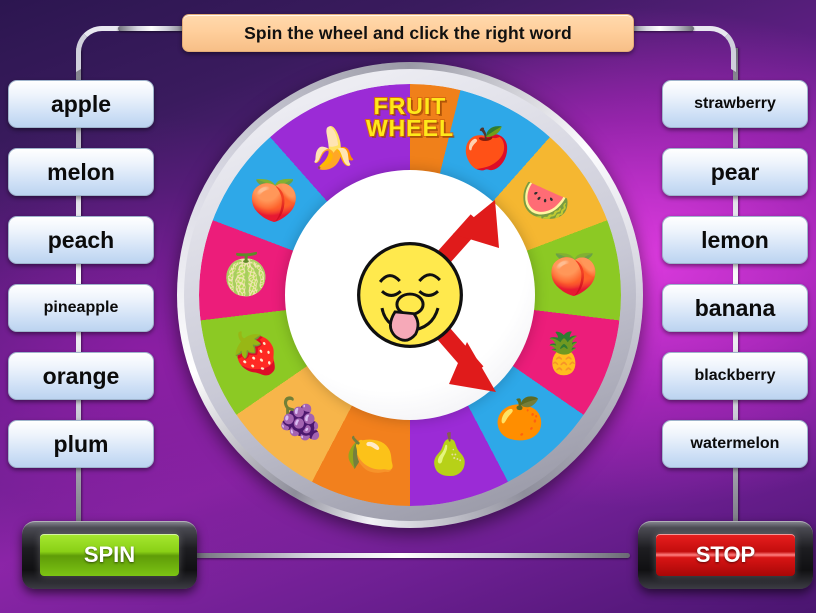  I want to click on word-button-label: watermelon, so click(735, 443).